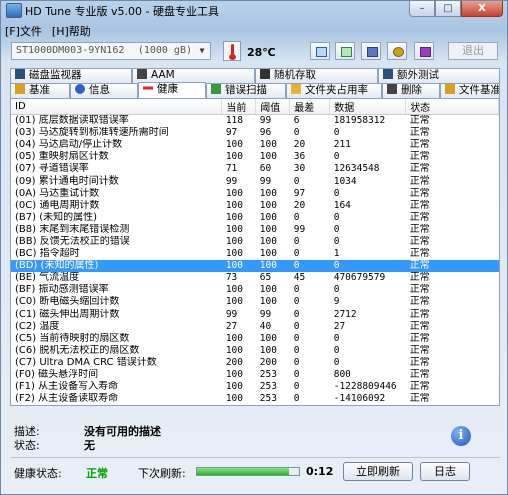  What do you see at coordinates (371, 51) in the screenshot?
I see `save-button` at bounding box center [371, 51].